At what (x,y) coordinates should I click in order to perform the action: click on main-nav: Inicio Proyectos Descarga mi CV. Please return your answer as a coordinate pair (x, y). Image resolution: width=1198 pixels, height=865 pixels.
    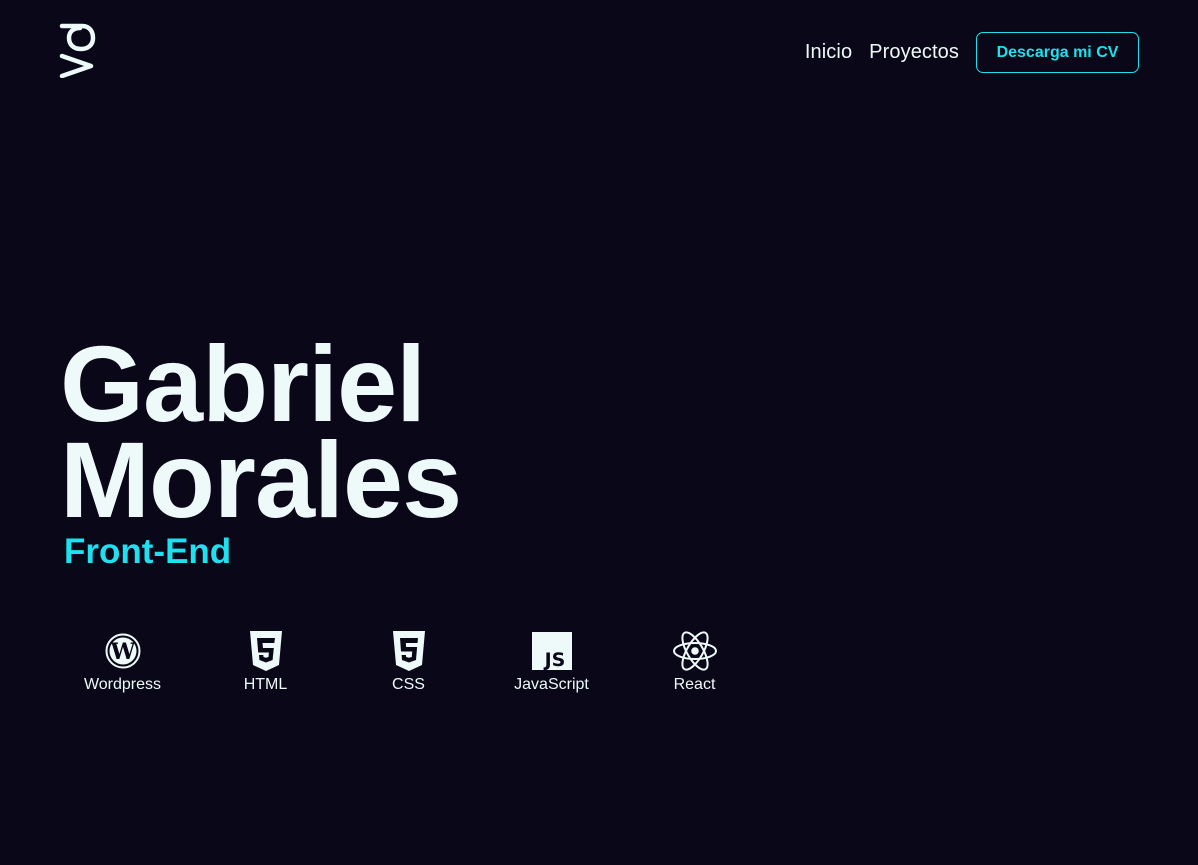
    Looking at the image, I should click on (972, 52).